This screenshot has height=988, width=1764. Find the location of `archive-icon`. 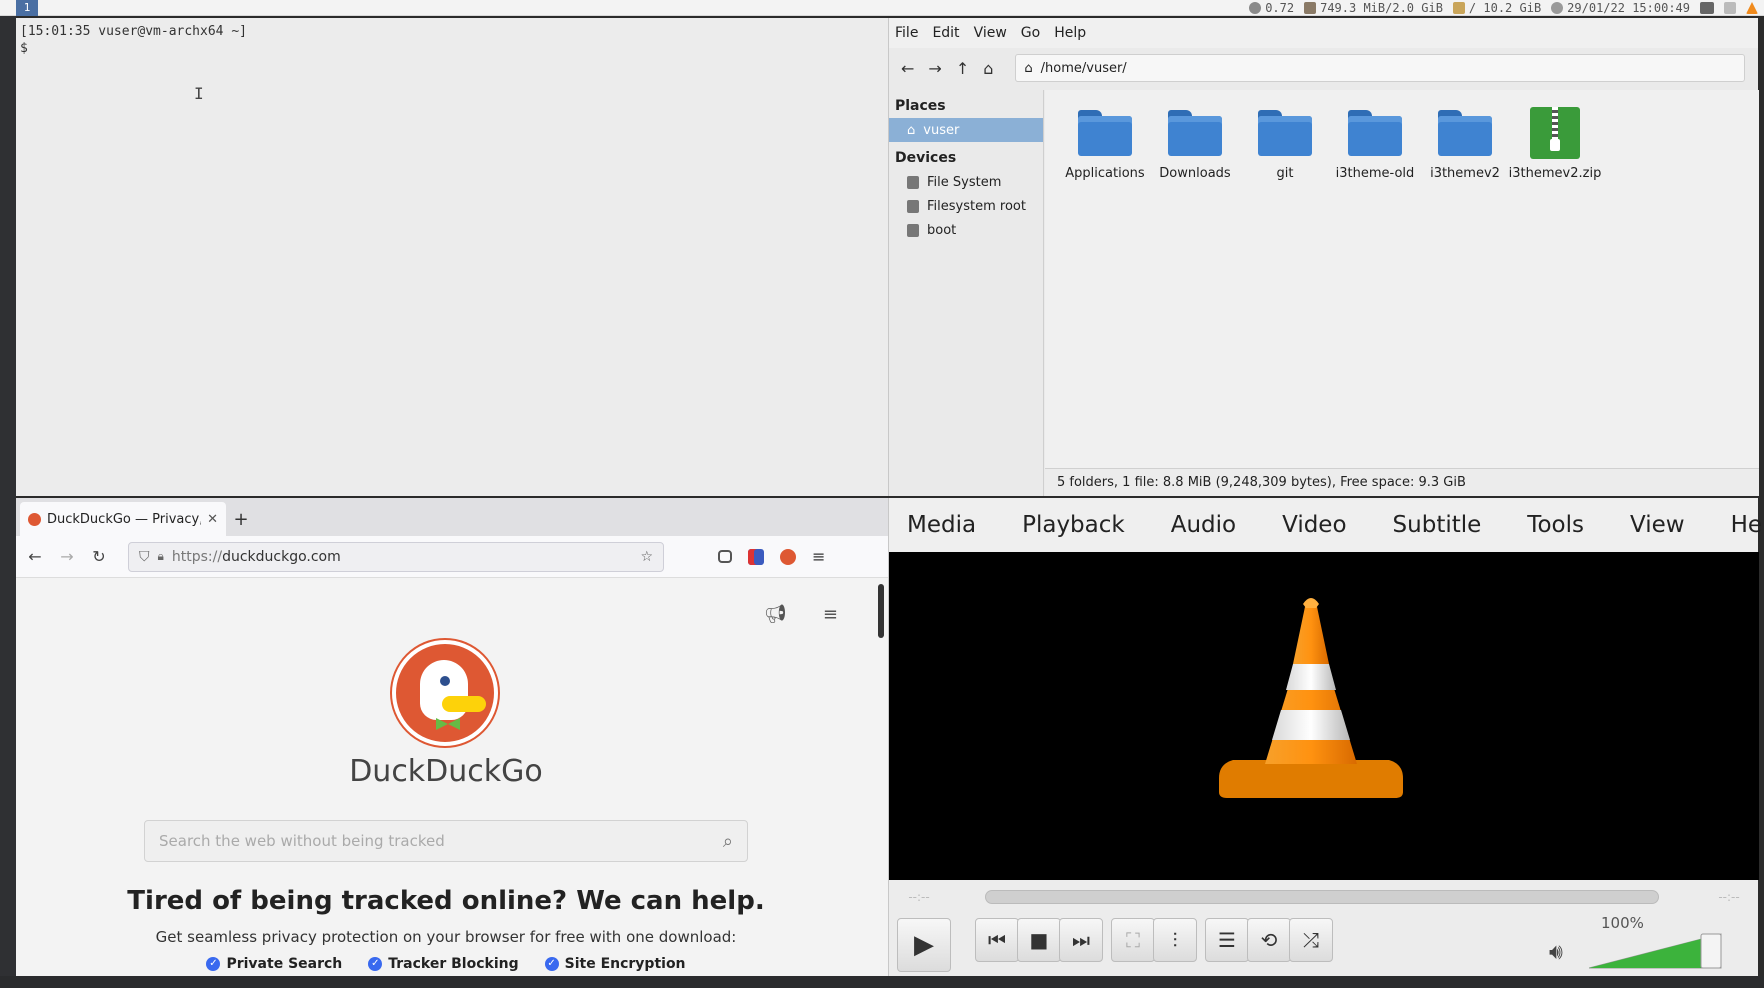

archive-icon is located at coordinates (1555, 133).